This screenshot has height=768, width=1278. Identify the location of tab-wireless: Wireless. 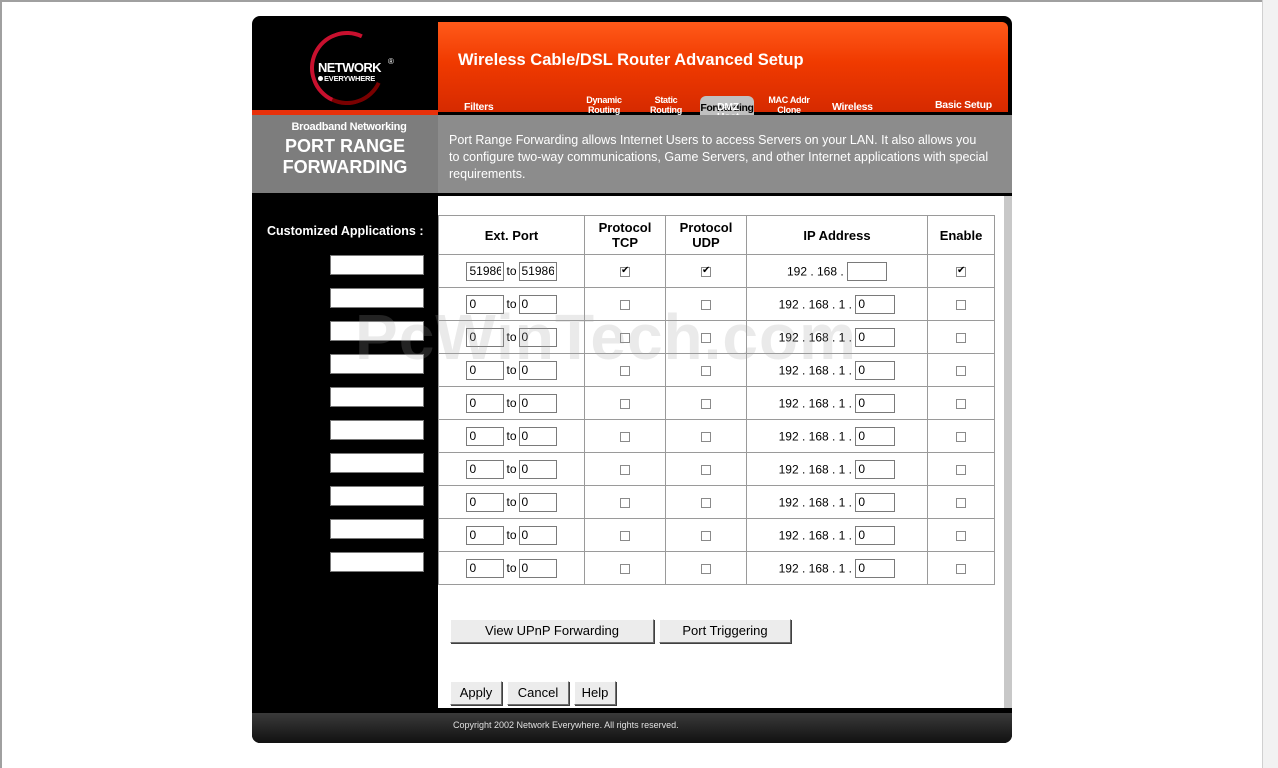
(852, 107).